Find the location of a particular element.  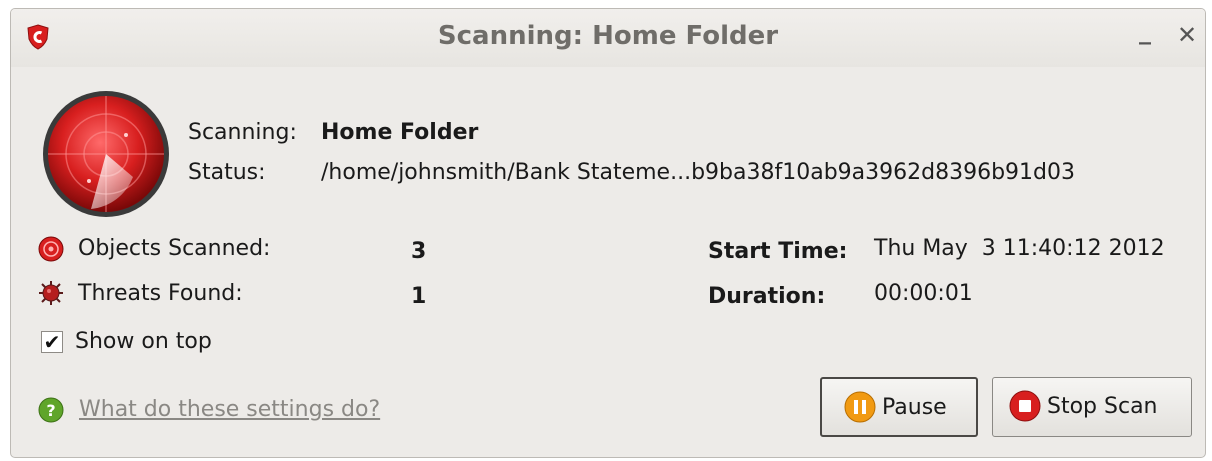

threat-virus-icon is located at coordinates (51, 293).